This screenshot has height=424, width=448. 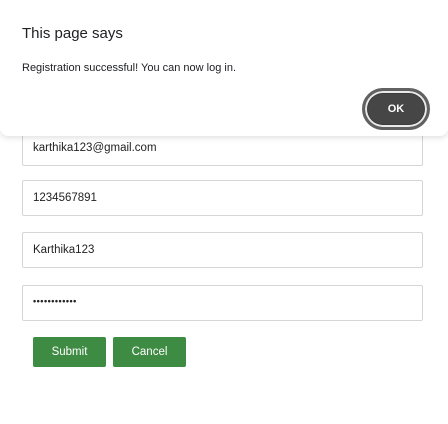 I want to click on submit-button: Submit, so click(x=69, y=352).